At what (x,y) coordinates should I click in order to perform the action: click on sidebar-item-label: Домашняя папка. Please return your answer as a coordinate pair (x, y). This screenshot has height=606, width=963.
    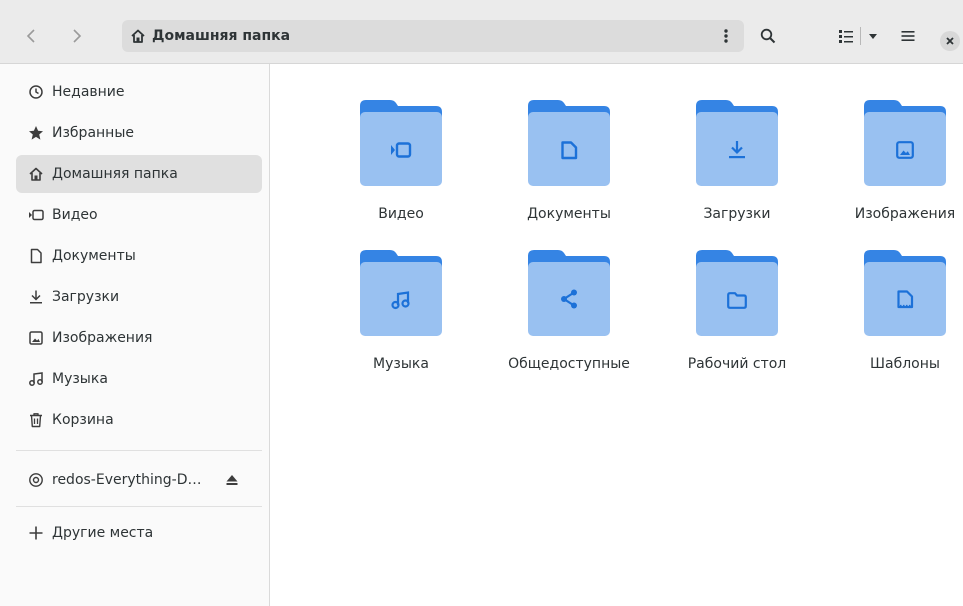
    Looking at the image, I should click on (115, 174).